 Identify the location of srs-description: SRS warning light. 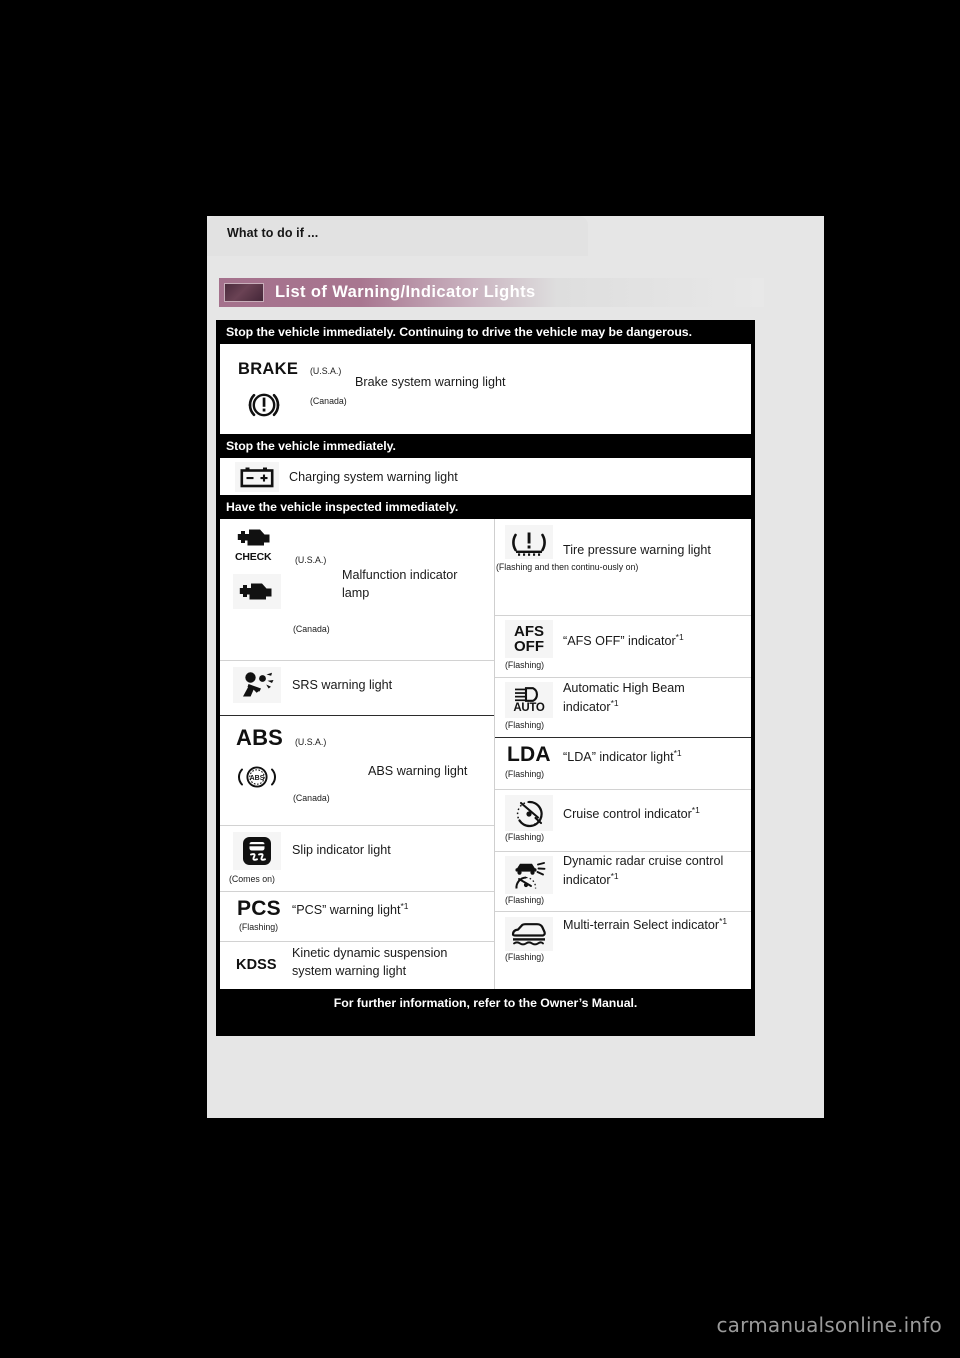
(342, 685).